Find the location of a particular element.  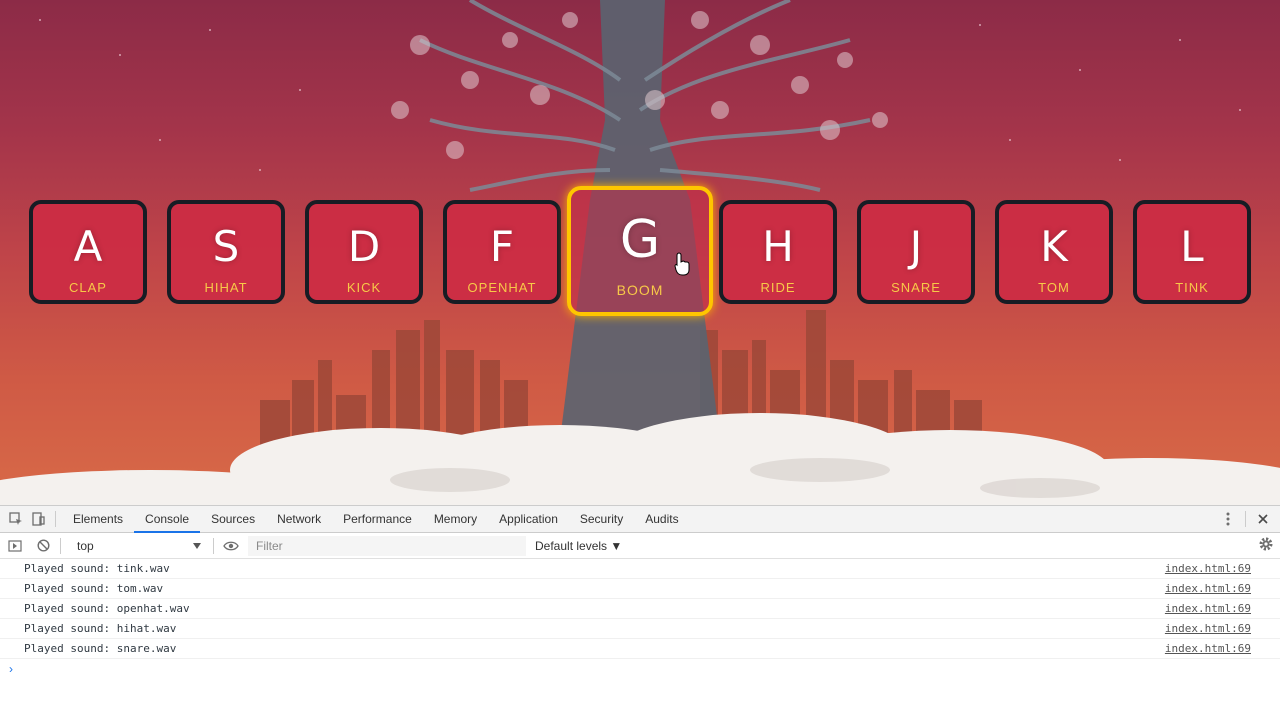

devtools-window-controls is located at coordinates (1245, 519).